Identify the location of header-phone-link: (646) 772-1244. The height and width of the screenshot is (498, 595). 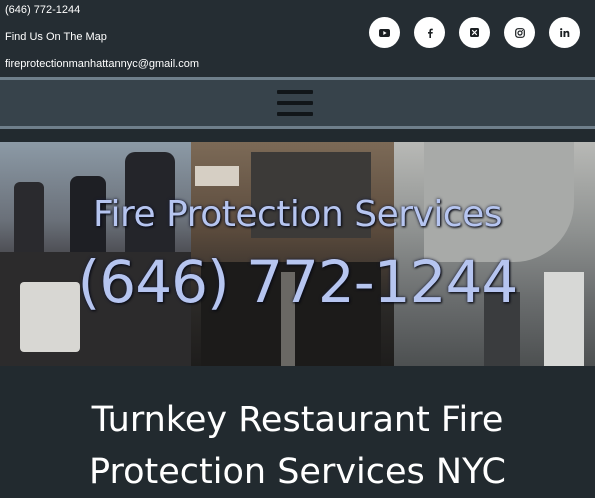
(42, 10).